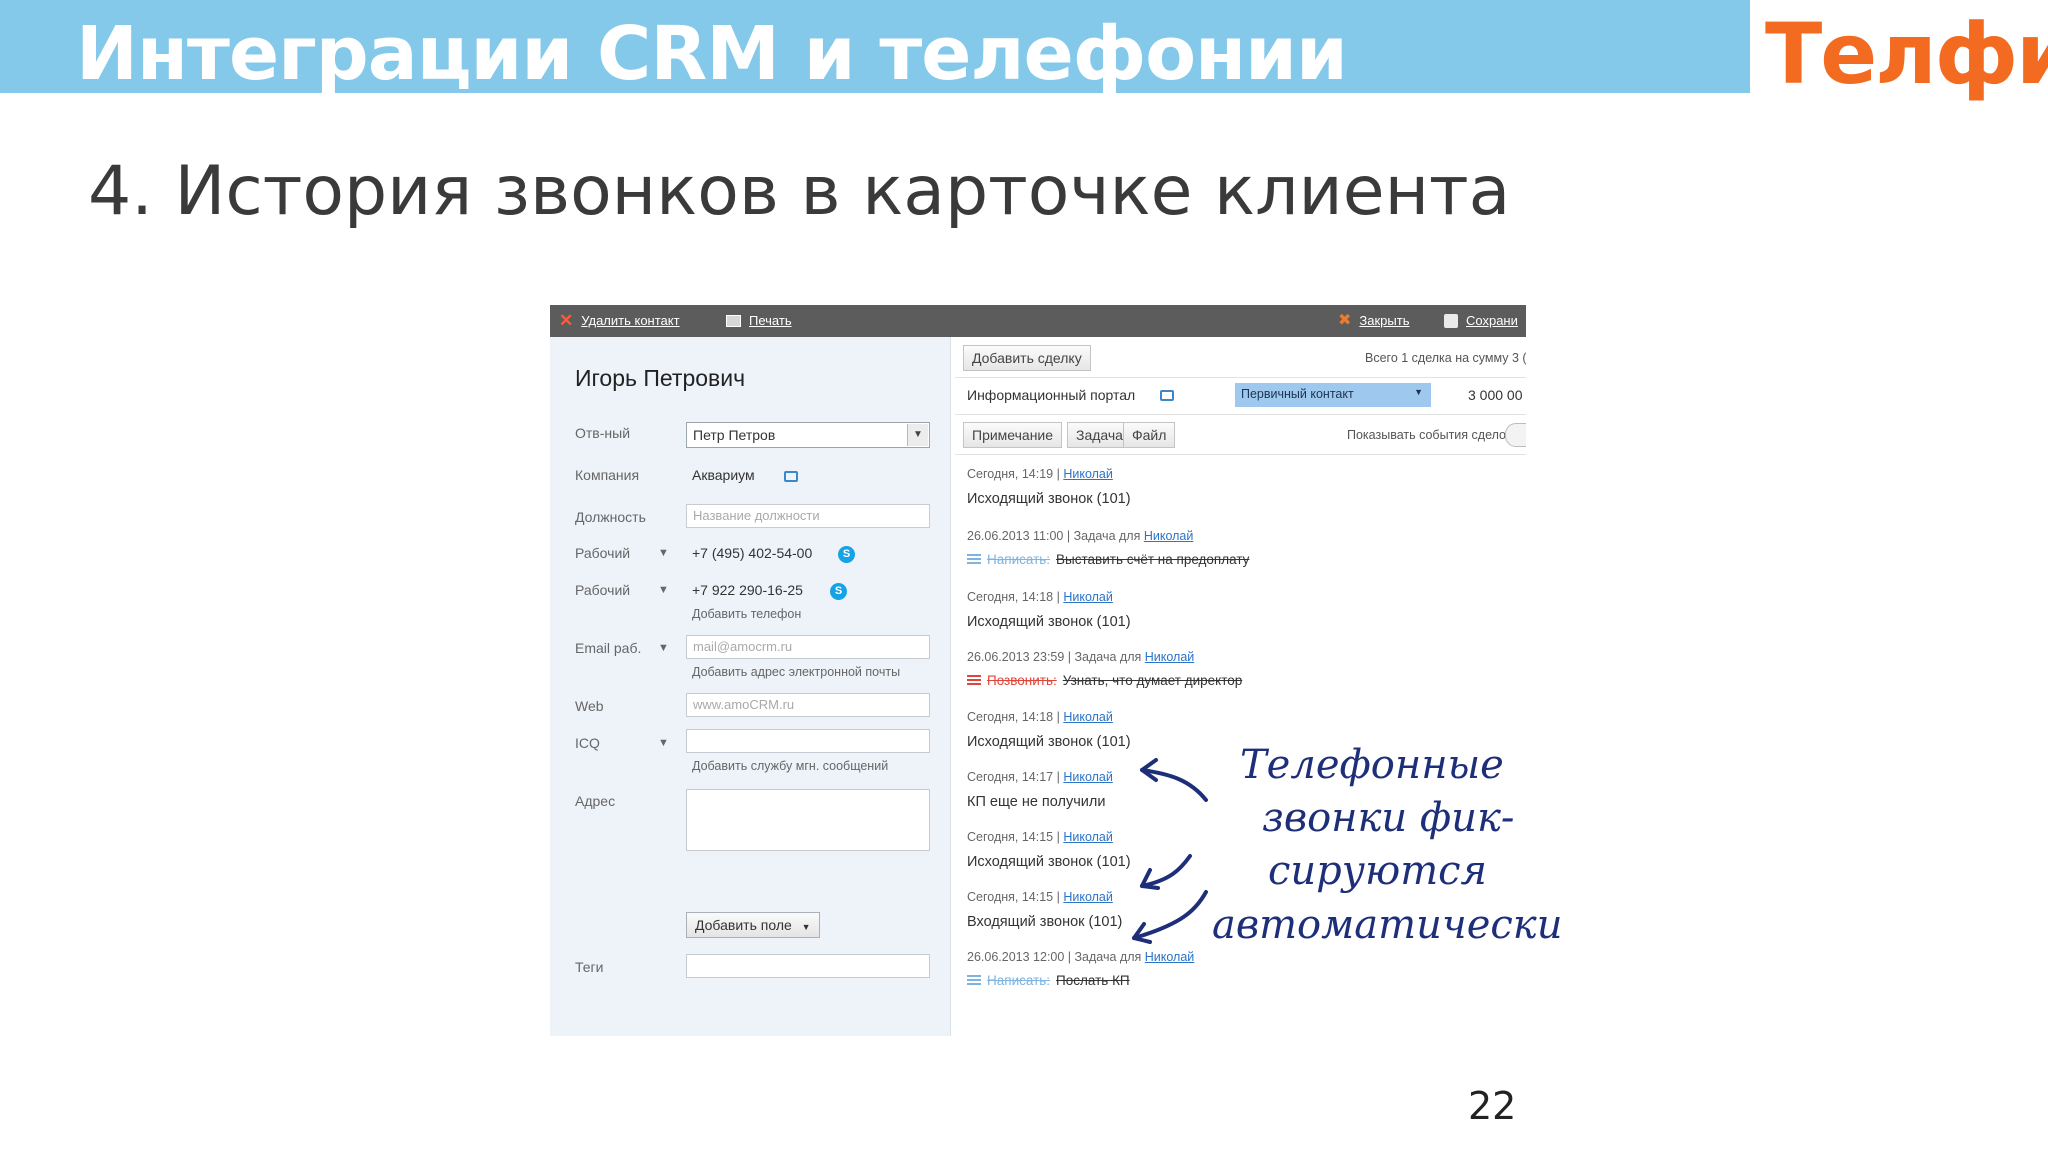 The width and height of the screenshot is (2048, 1152). What do you see at coordinates (752, 553) in the screenshot?
I see `work-phone-1: +7 (495) 402-54-00` at bounding box center [752, 553].